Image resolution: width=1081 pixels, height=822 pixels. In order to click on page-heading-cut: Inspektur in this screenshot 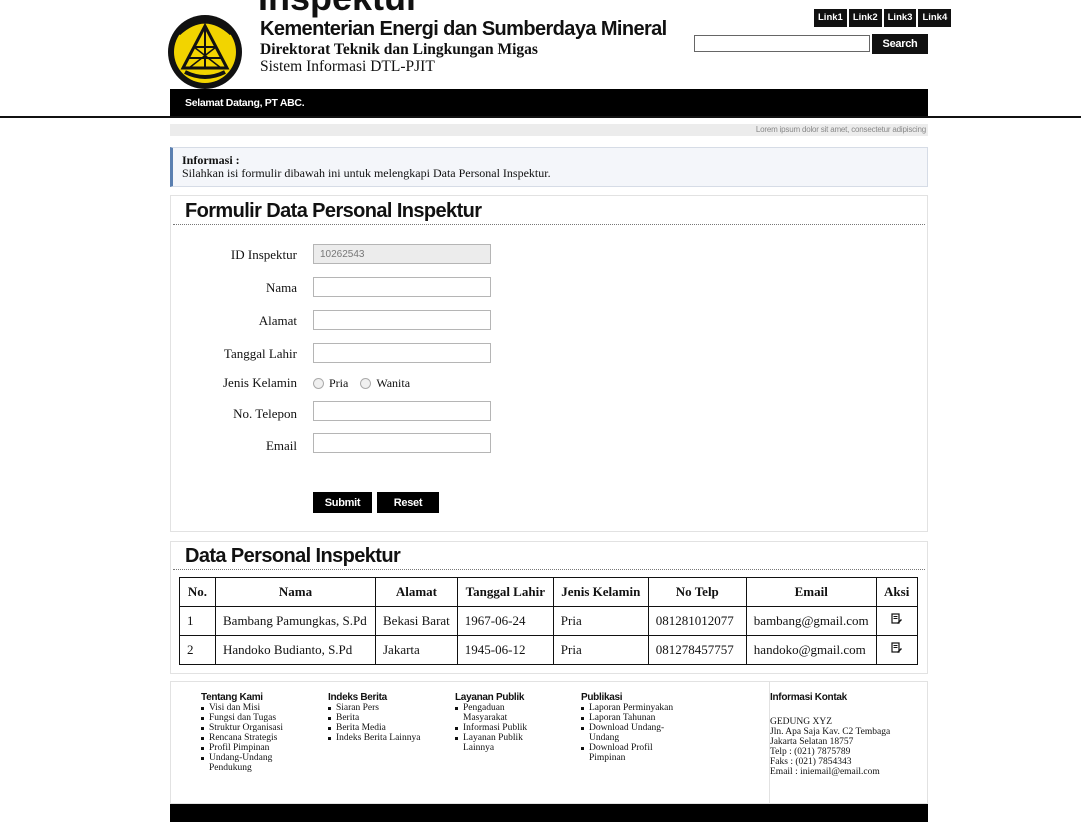, I will do `click(339, 8)`.